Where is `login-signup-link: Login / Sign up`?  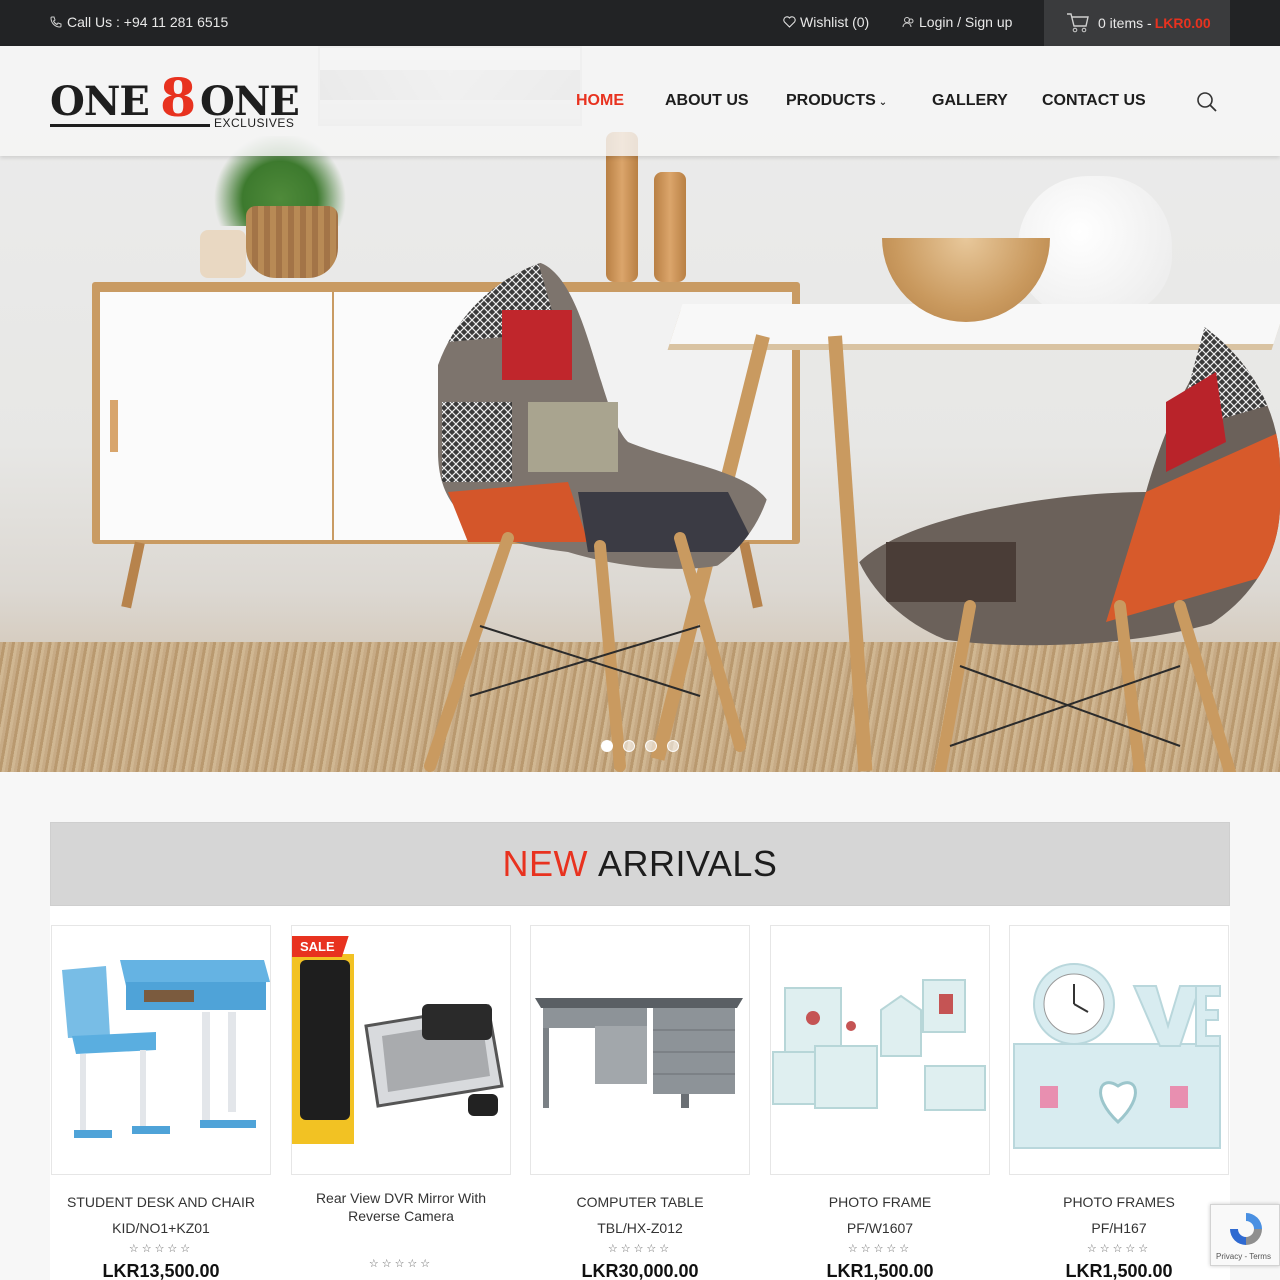
login-signup-link: Login / Sign up is located at coordinates (957, 22).